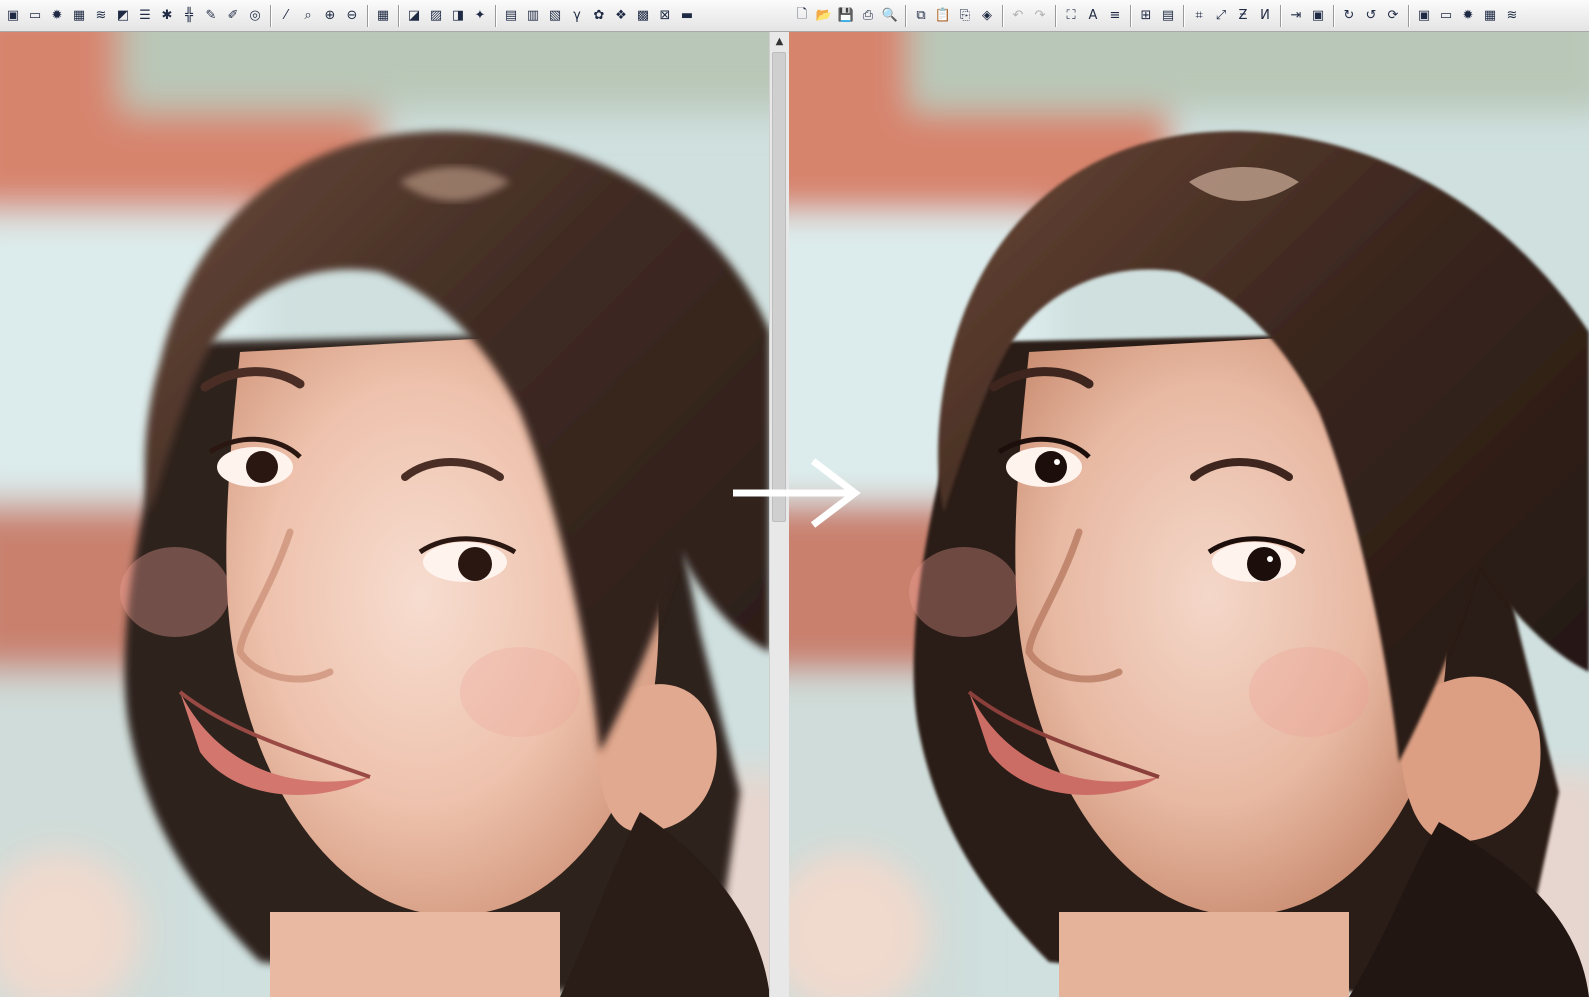 The image size is (1589, 997). What do you see at coordinates (1018, 16) in the screenshot?
I see `undo-icon: ↶` at bounding box center [1018, 16].